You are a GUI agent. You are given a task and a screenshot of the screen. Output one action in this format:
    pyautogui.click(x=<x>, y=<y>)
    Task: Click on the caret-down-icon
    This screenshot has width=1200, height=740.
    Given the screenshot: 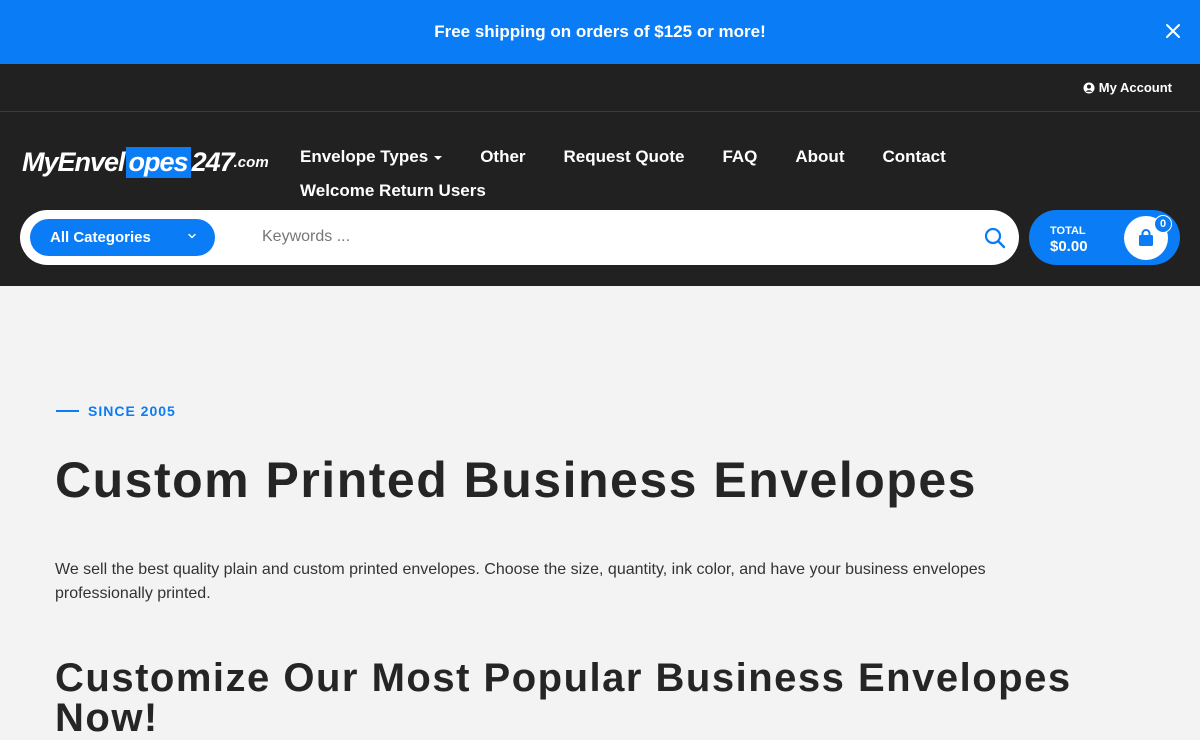 What is the action you would take?
    pyautogui.click(x=438, y=158)
    